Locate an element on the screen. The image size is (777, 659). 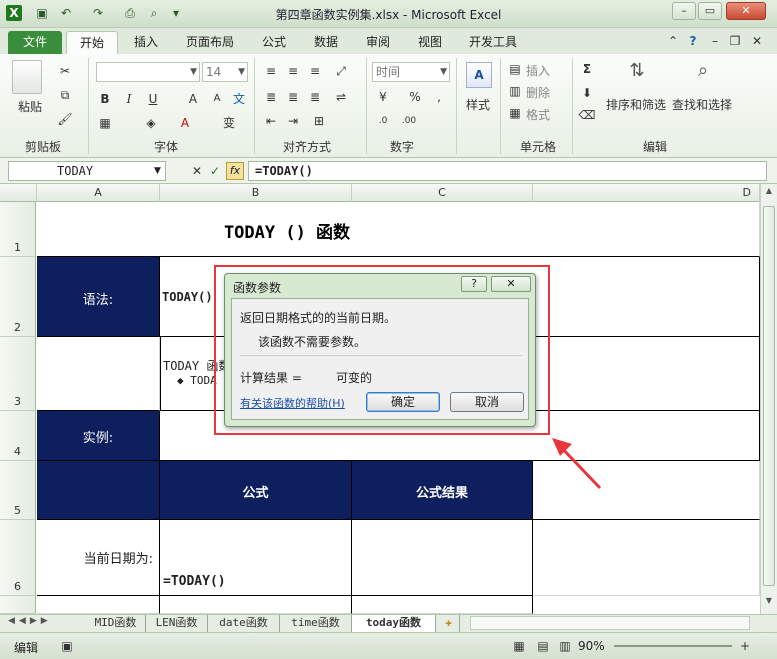
fill-color-icon: ◈ is located at coordinates (151, 123).